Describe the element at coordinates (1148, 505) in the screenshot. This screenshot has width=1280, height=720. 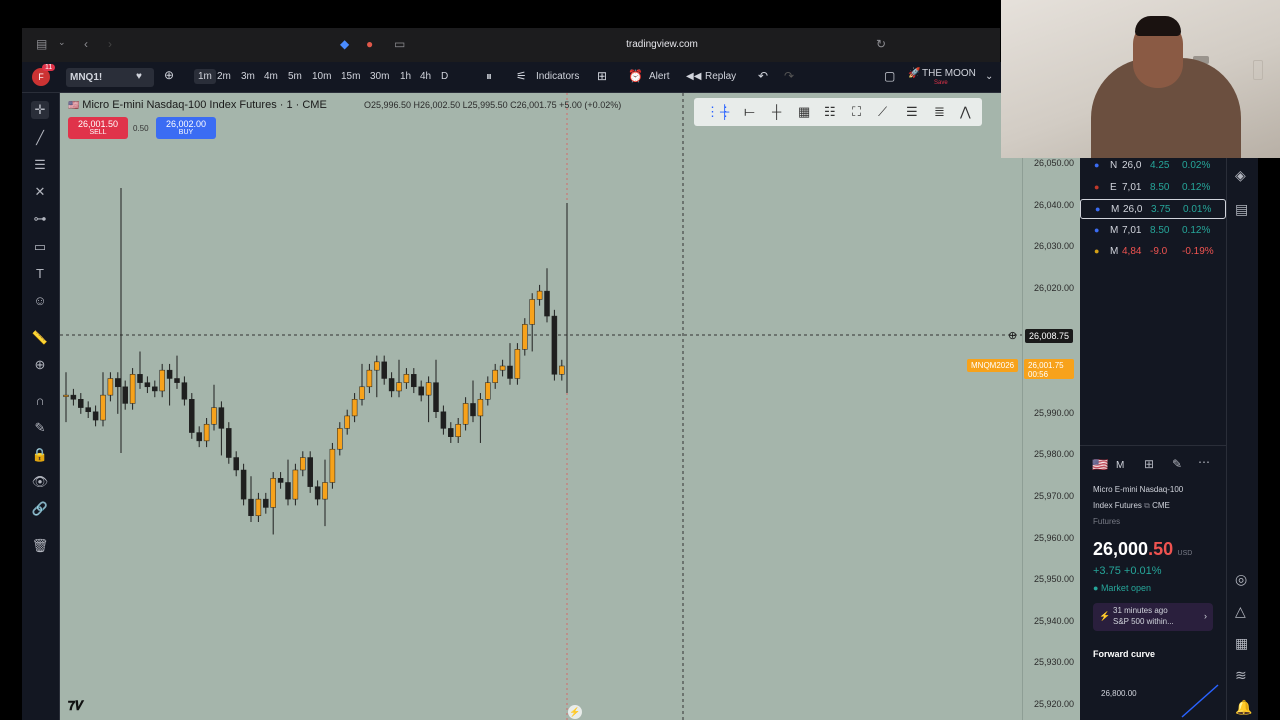
I see `external-link-icon: ⧉` at that location.